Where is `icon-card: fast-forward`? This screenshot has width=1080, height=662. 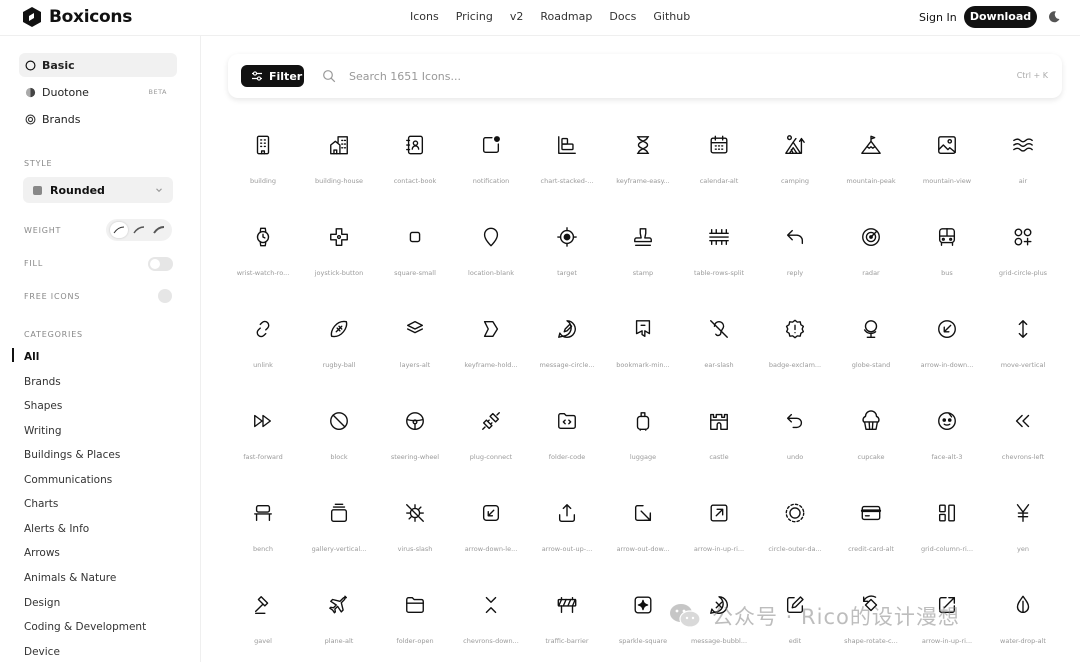
icon-card: fast-forward is located at coordinates (263, 438).